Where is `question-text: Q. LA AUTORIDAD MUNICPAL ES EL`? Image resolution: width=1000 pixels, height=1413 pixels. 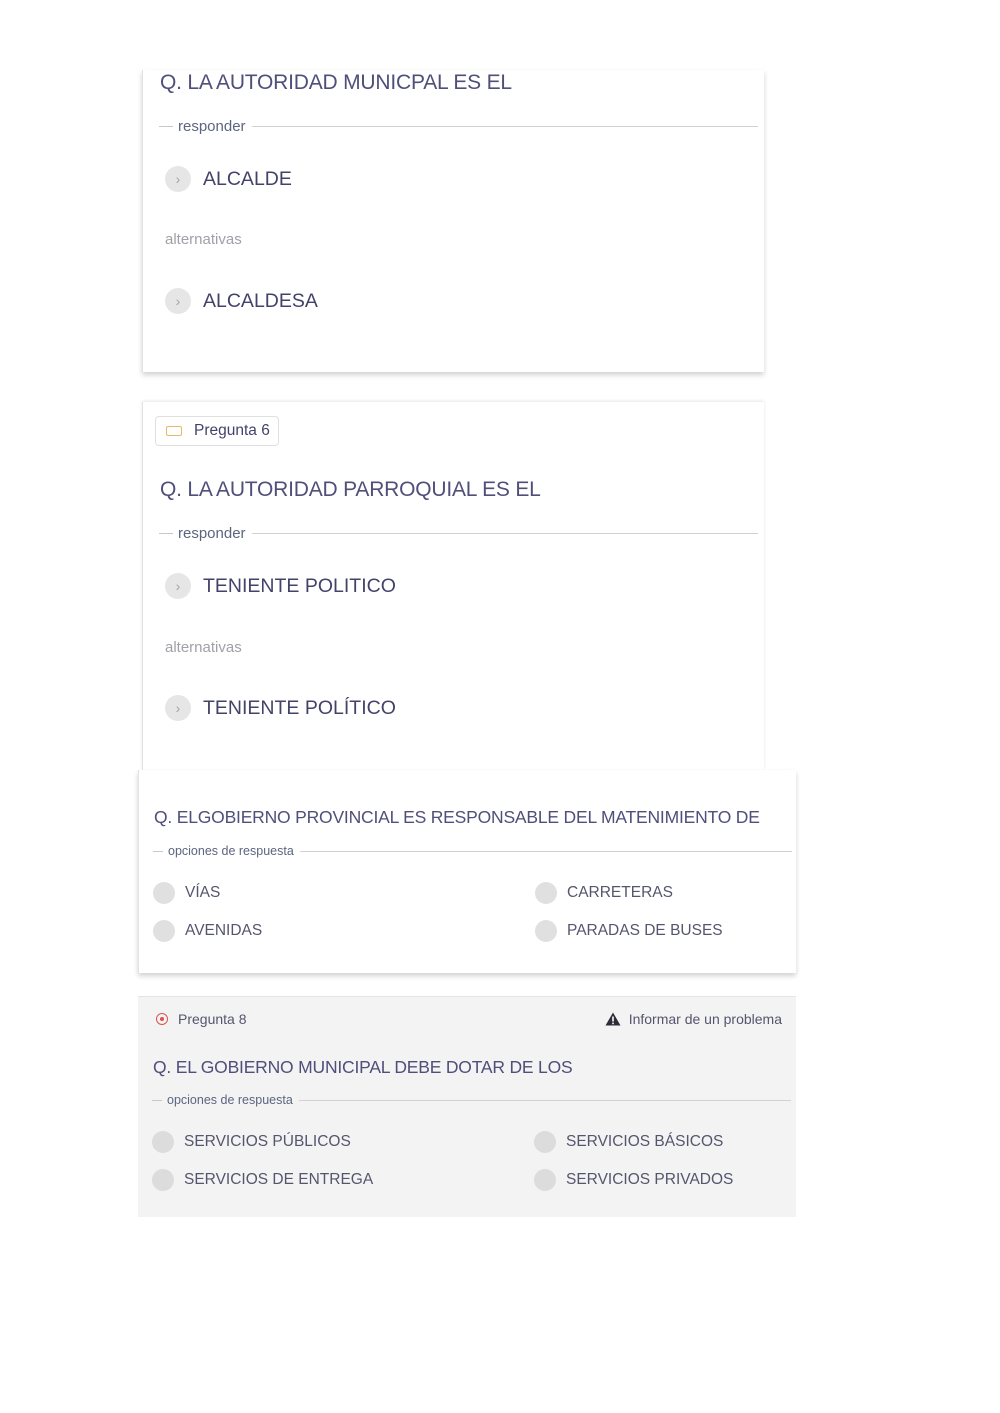 question-text: Q. LA AUTORIDAD MUNICPAL ES EL is located at coordinates (336, 82).